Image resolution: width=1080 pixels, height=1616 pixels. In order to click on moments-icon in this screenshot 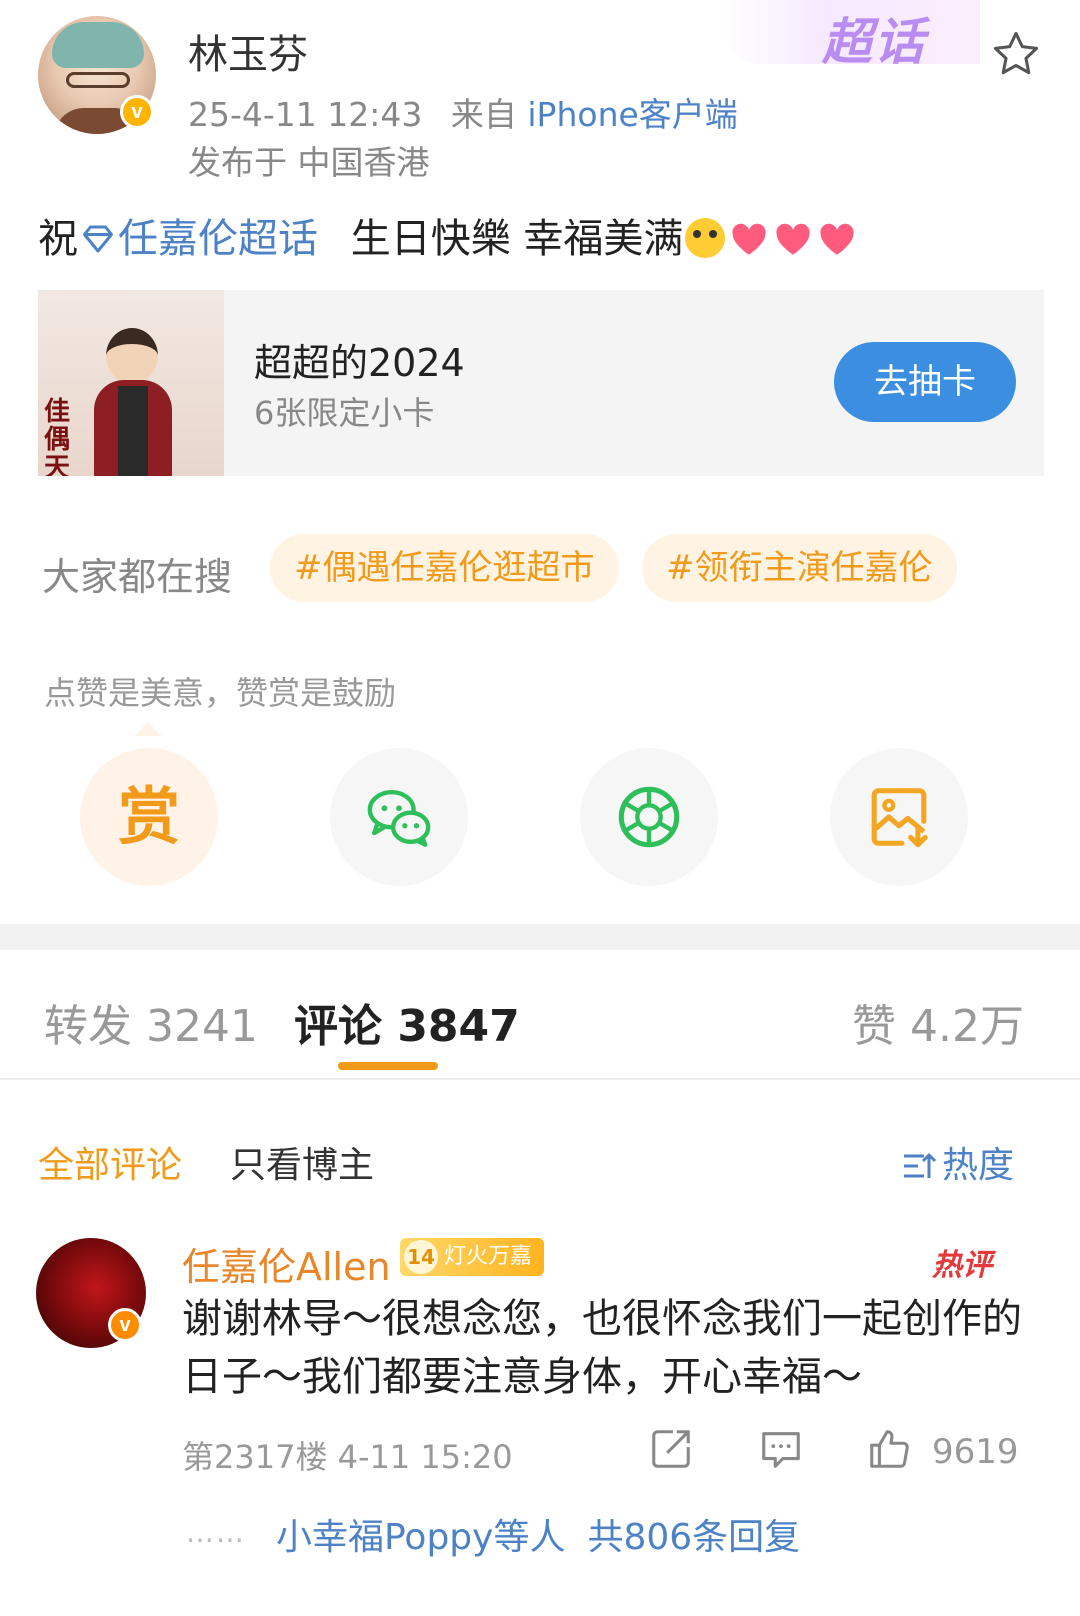, I will do `click(649, 817)`.